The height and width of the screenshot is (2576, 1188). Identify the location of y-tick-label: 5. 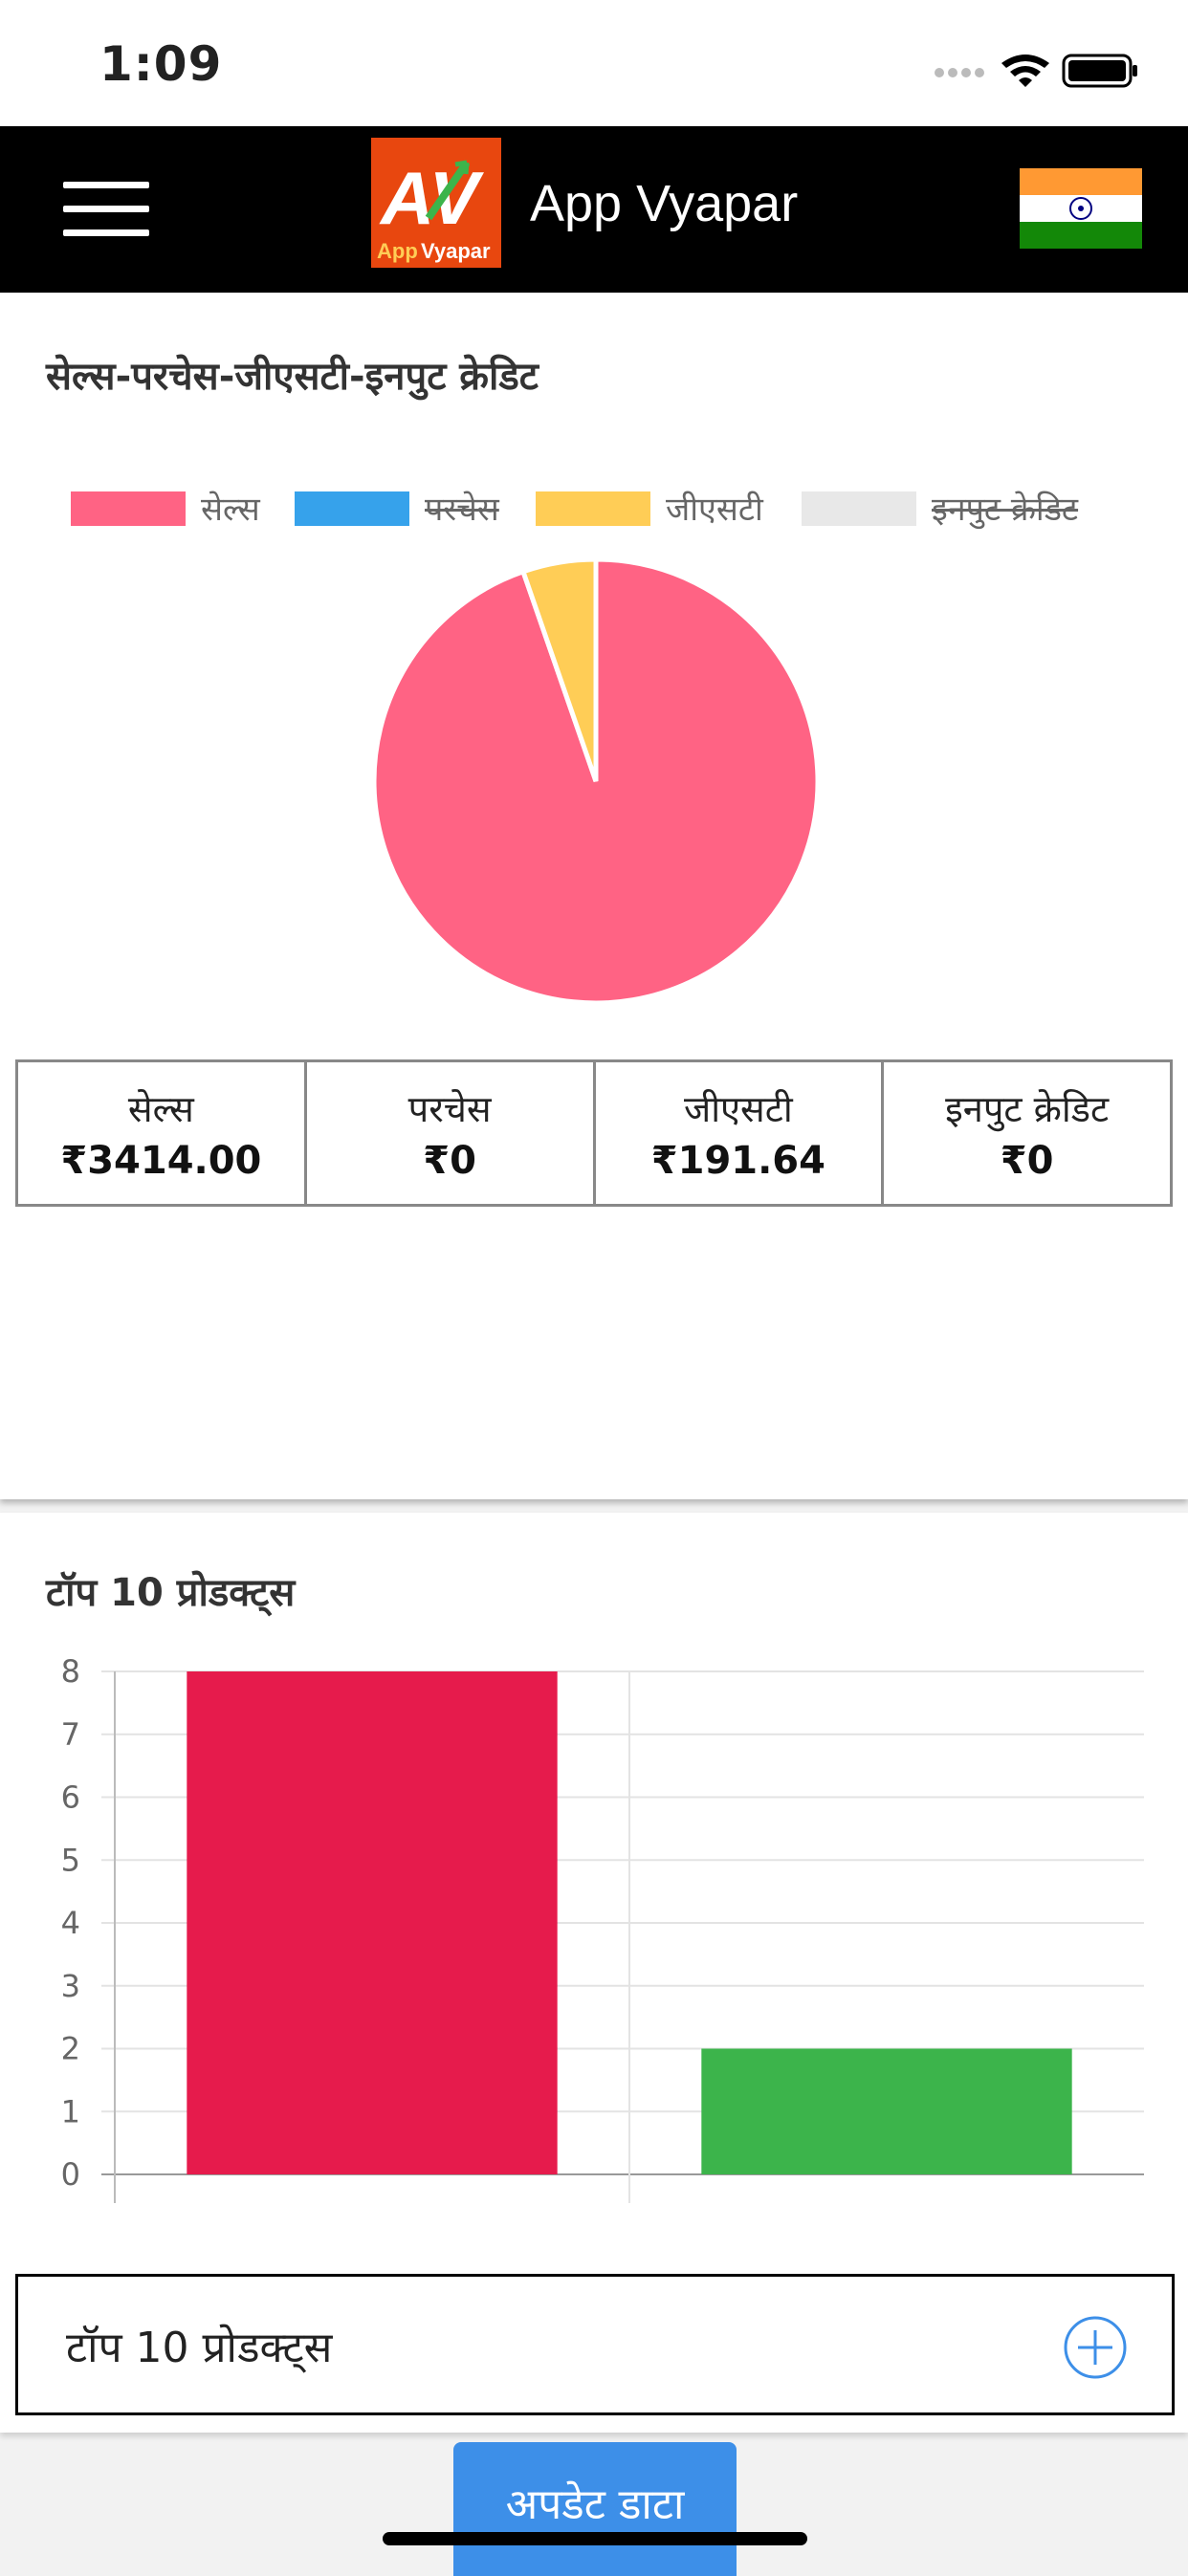
(70, 1860).